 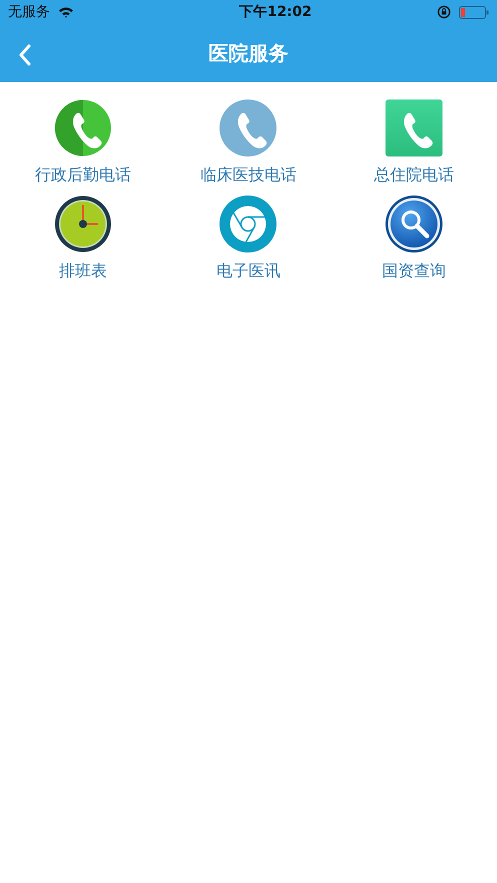 What do you see at coordinates (29, 12) in the screenshot?
I see `carrier-label: 无服务` at bounding box center [29, 12].